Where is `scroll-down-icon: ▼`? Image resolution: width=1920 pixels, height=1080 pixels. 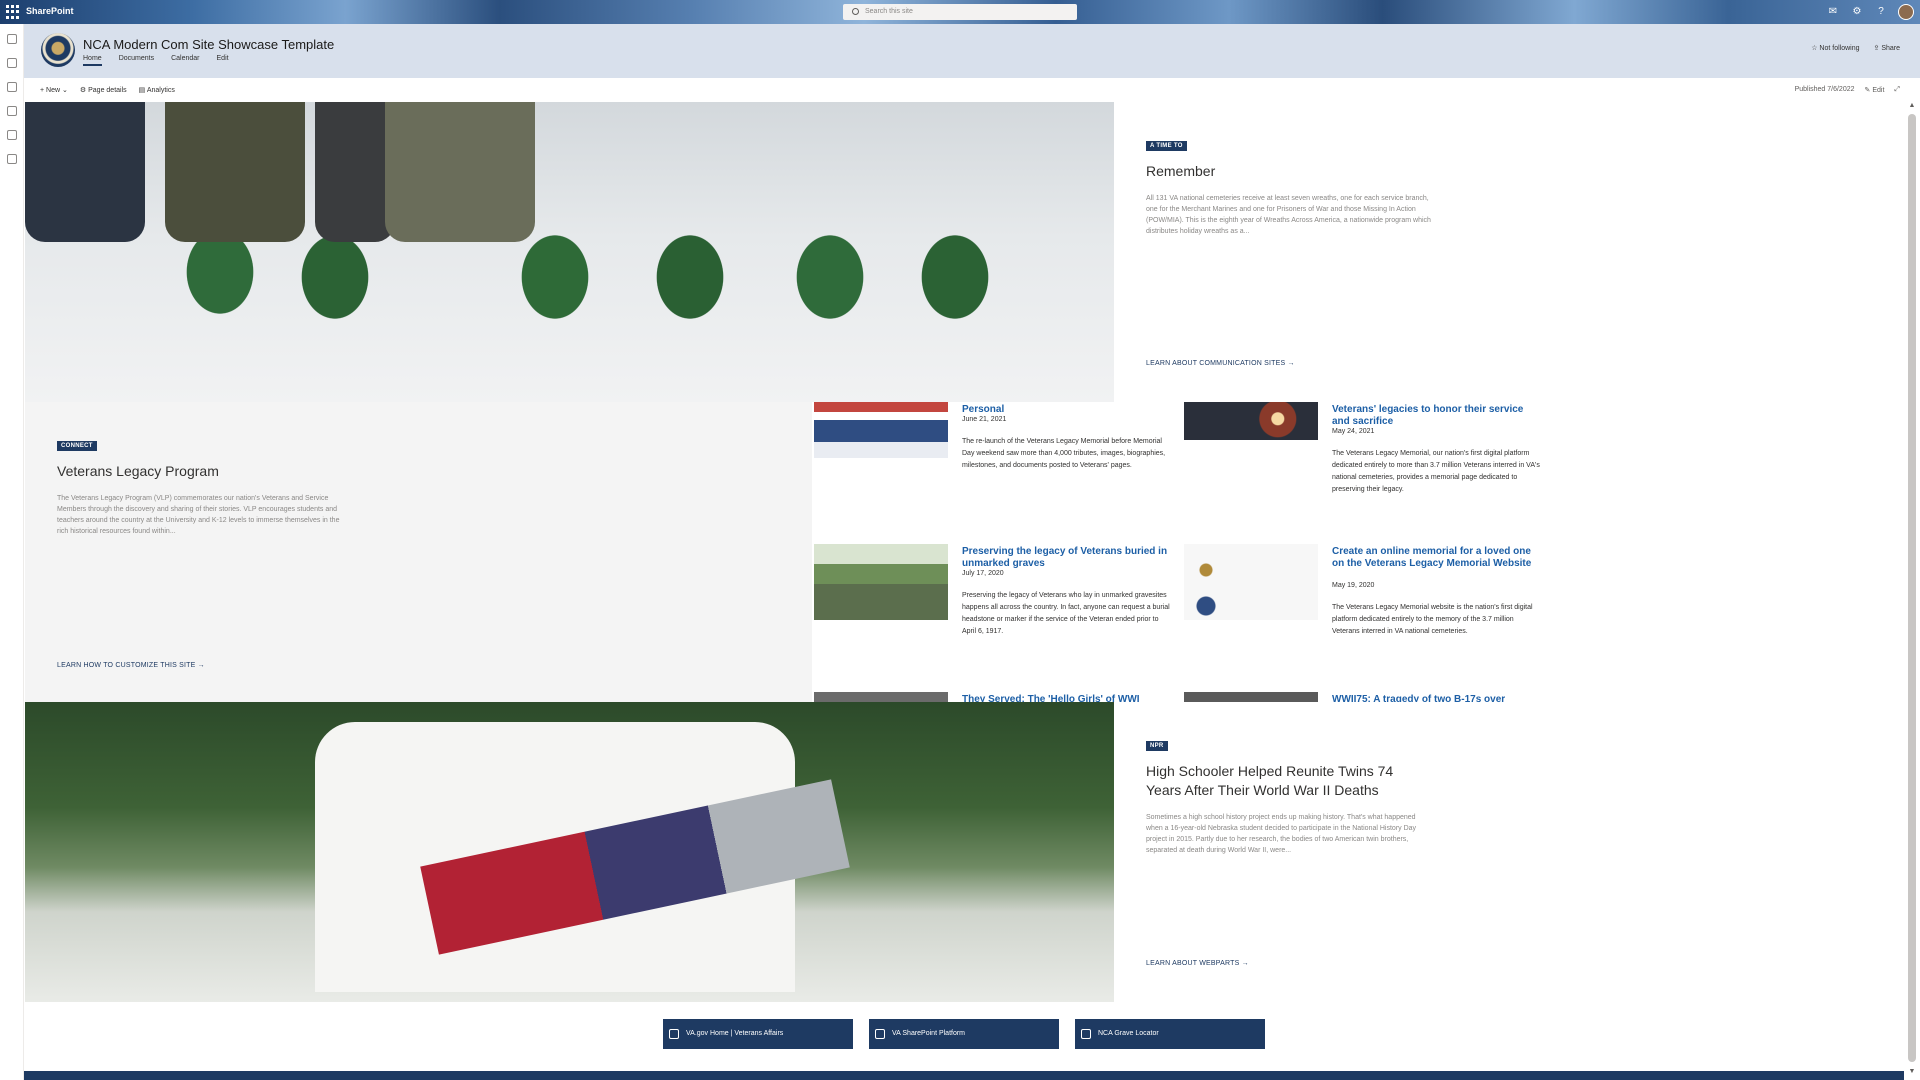 scroll-down-icon: ▼ is located at coordinates (1912, 1071).